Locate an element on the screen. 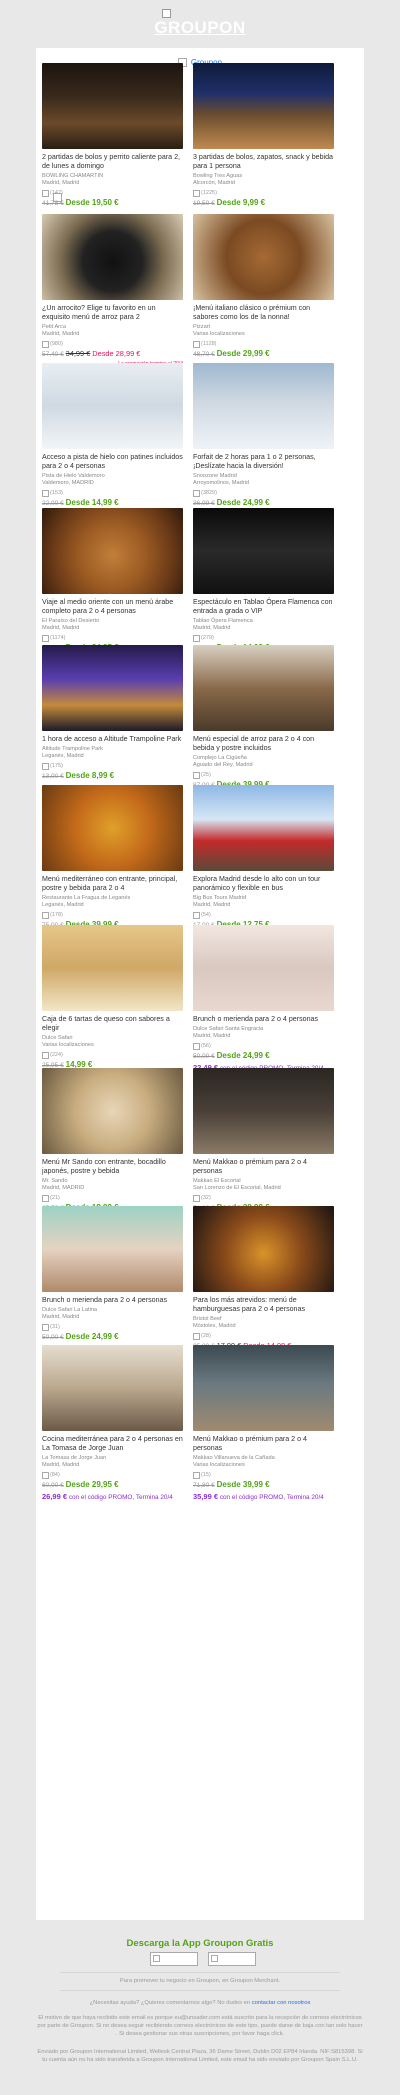 Image resolution: width=400 pixels, height=2095 pixels. deal-price: Desde 29,99 € is located at coordinates (243, 353).